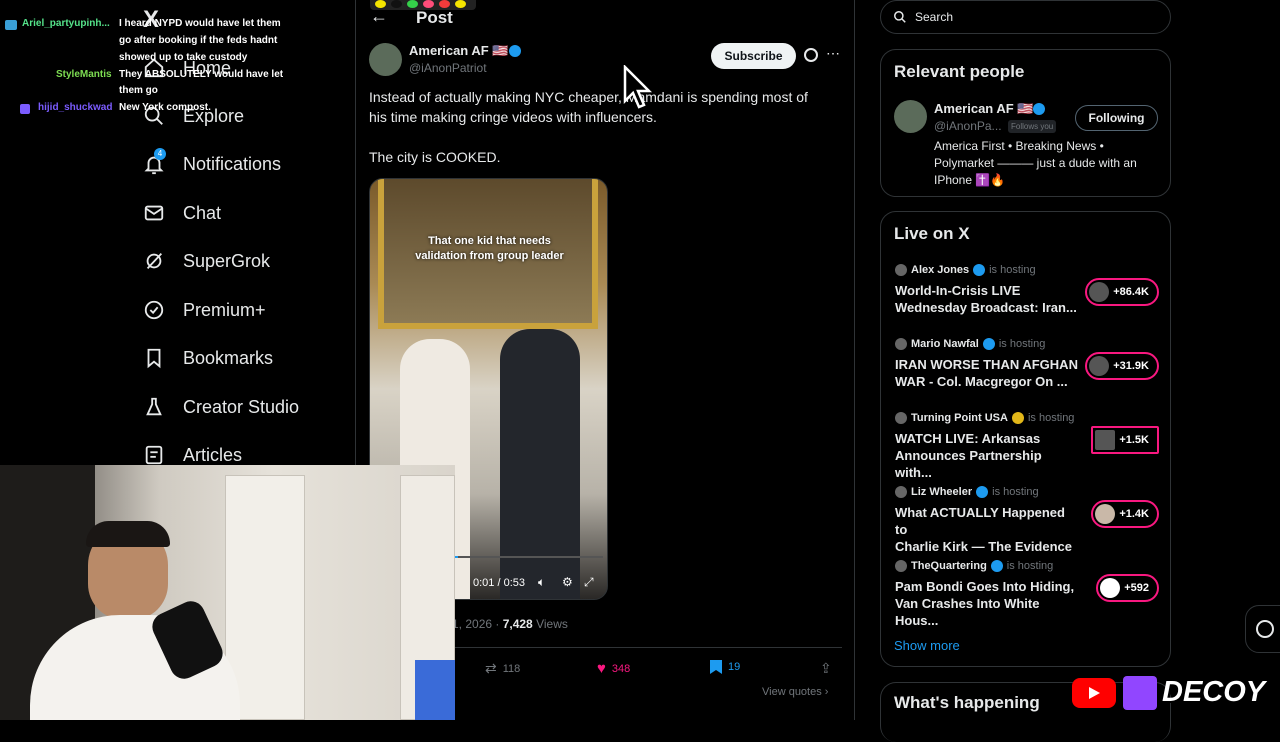 This screenshot has height=742, width=1280. I want to click on sidebar-item-creator-studio: Creator Studio, so click(221, 407).